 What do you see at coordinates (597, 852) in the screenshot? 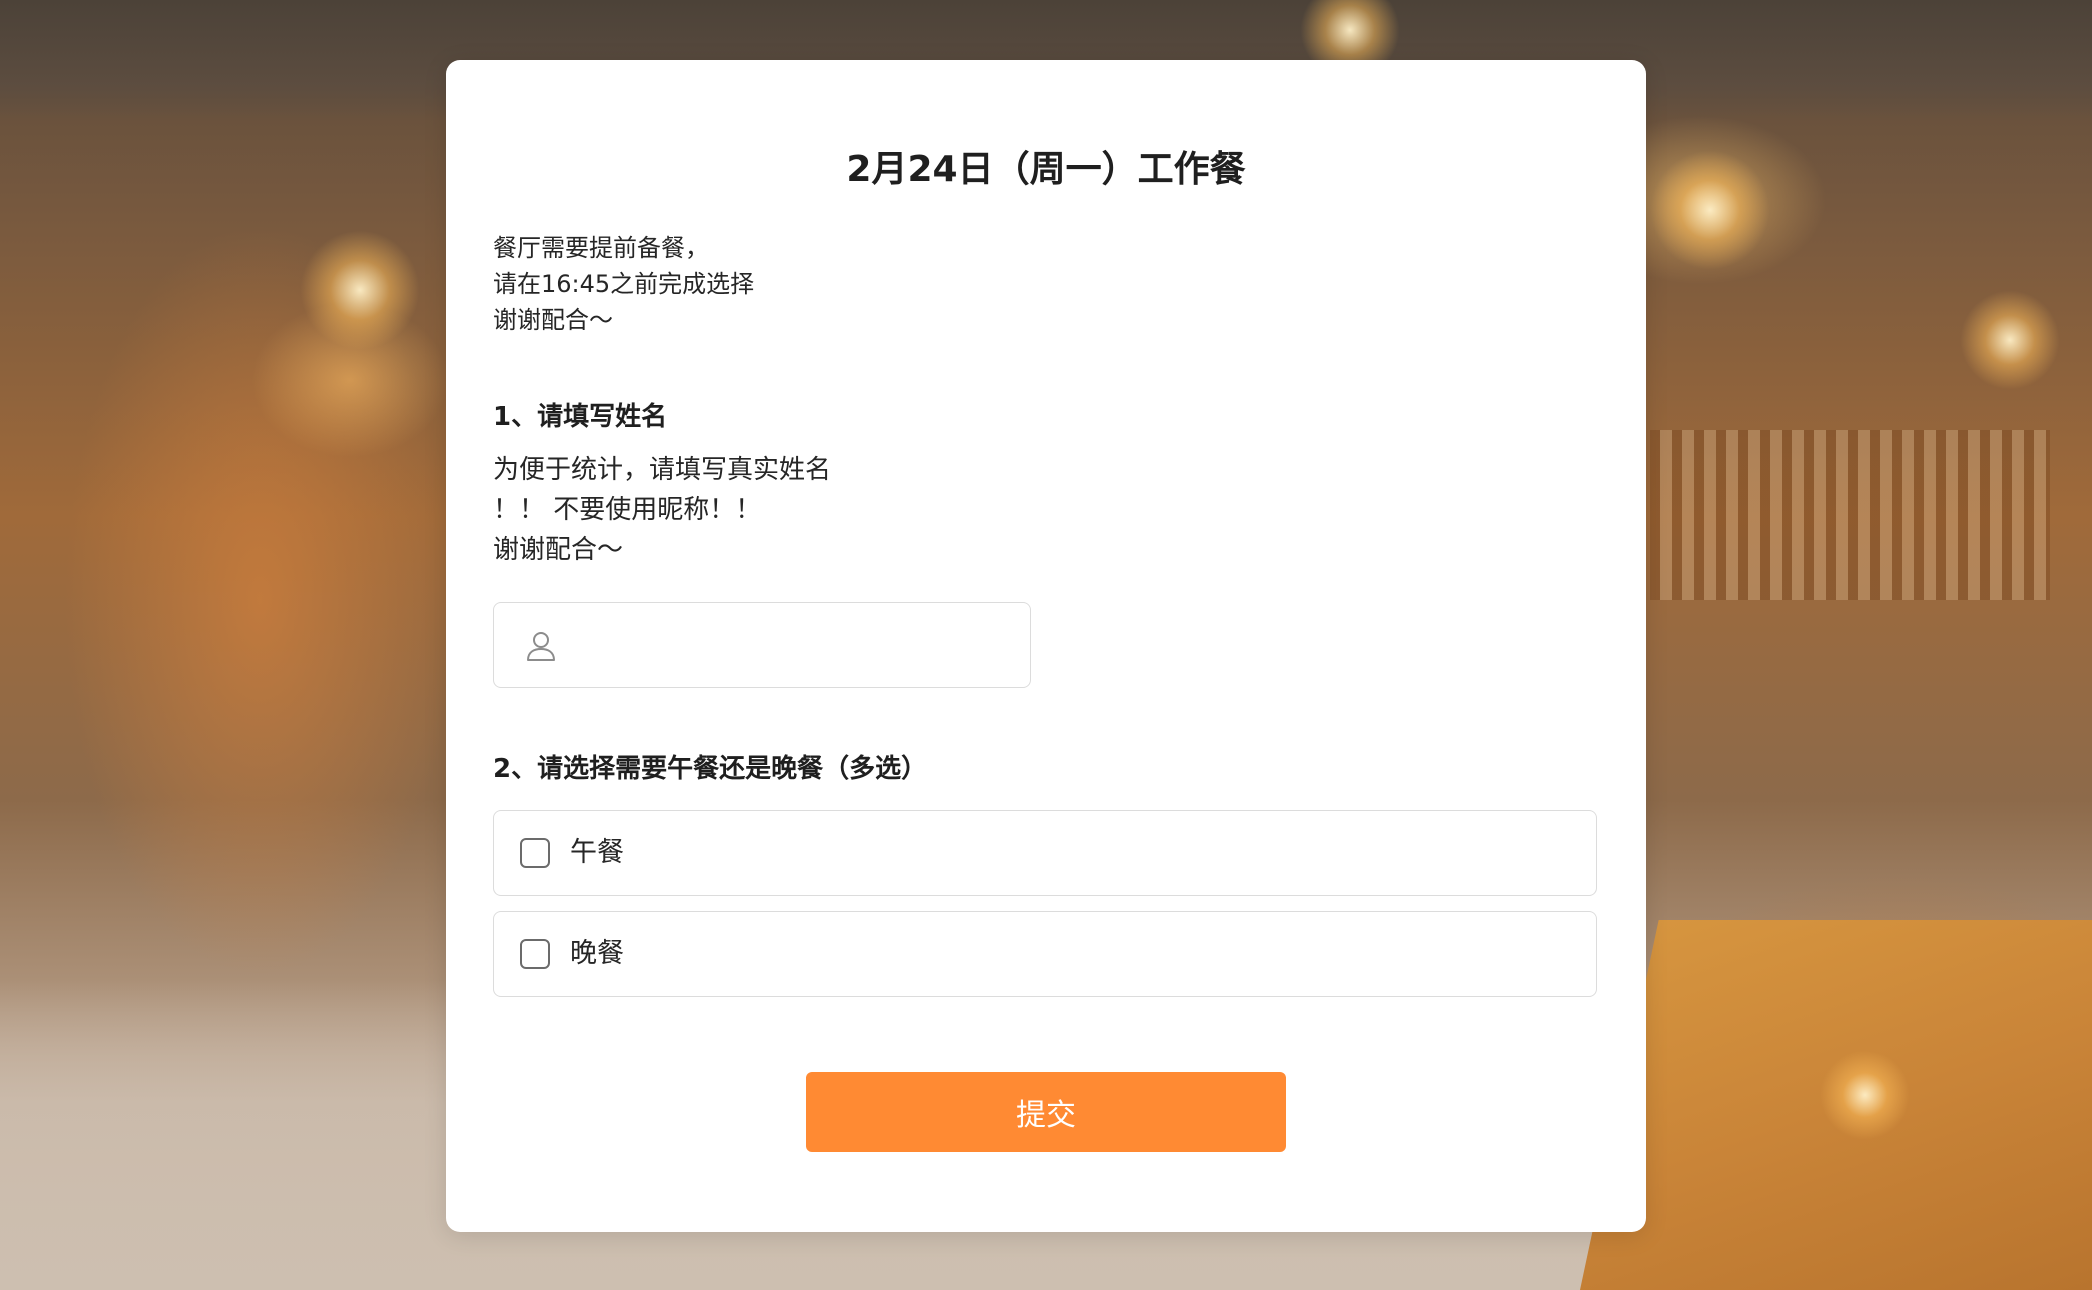
I see `option-label: 午餐` at bounding box center [597, 852].